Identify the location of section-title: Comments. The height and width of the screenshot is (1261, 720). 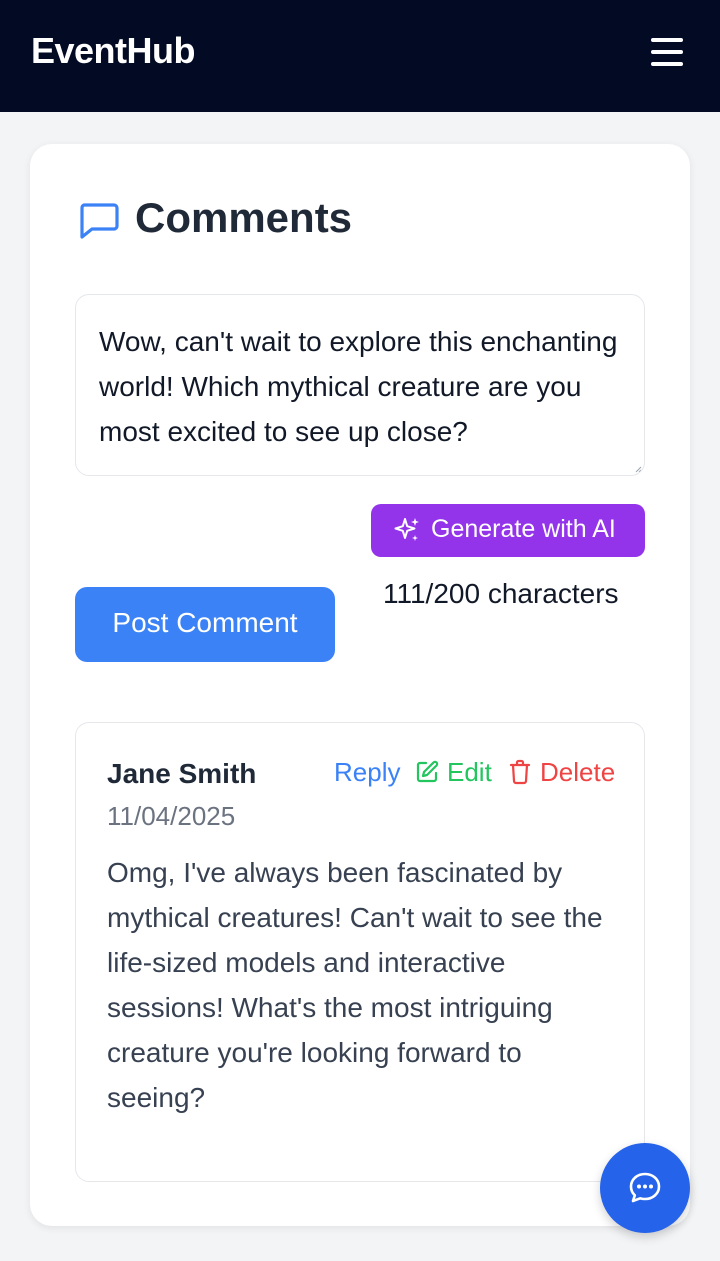
(244, 217).